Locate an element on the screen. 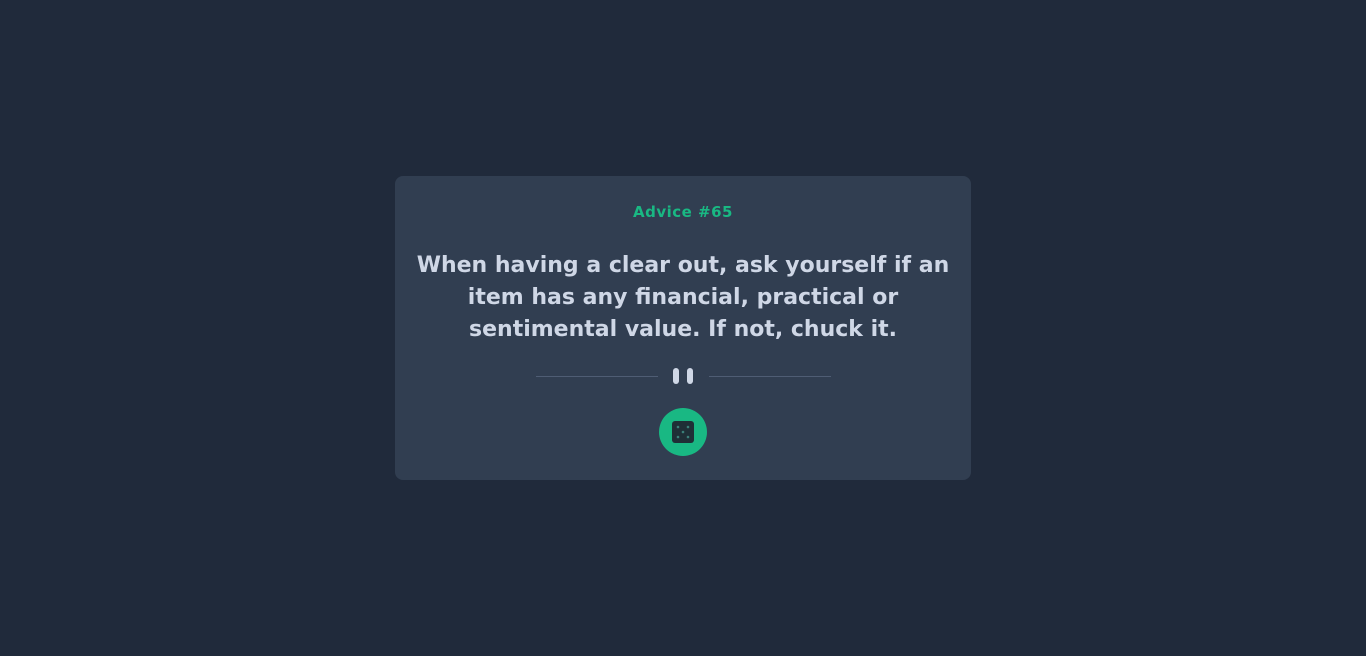 Image resolution: width=1366 pixels, height=656 pixels. pause-icon is located at coordinates (684, 376).